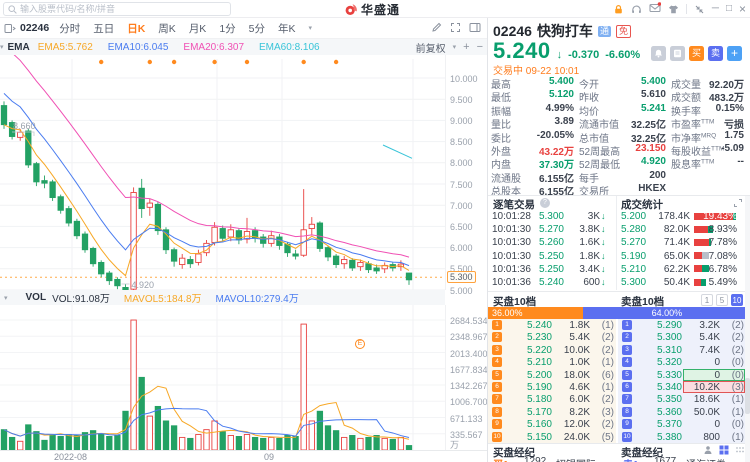 The image size is (750, 462). I want to click on ask-volume: 800, so click(702, 437).